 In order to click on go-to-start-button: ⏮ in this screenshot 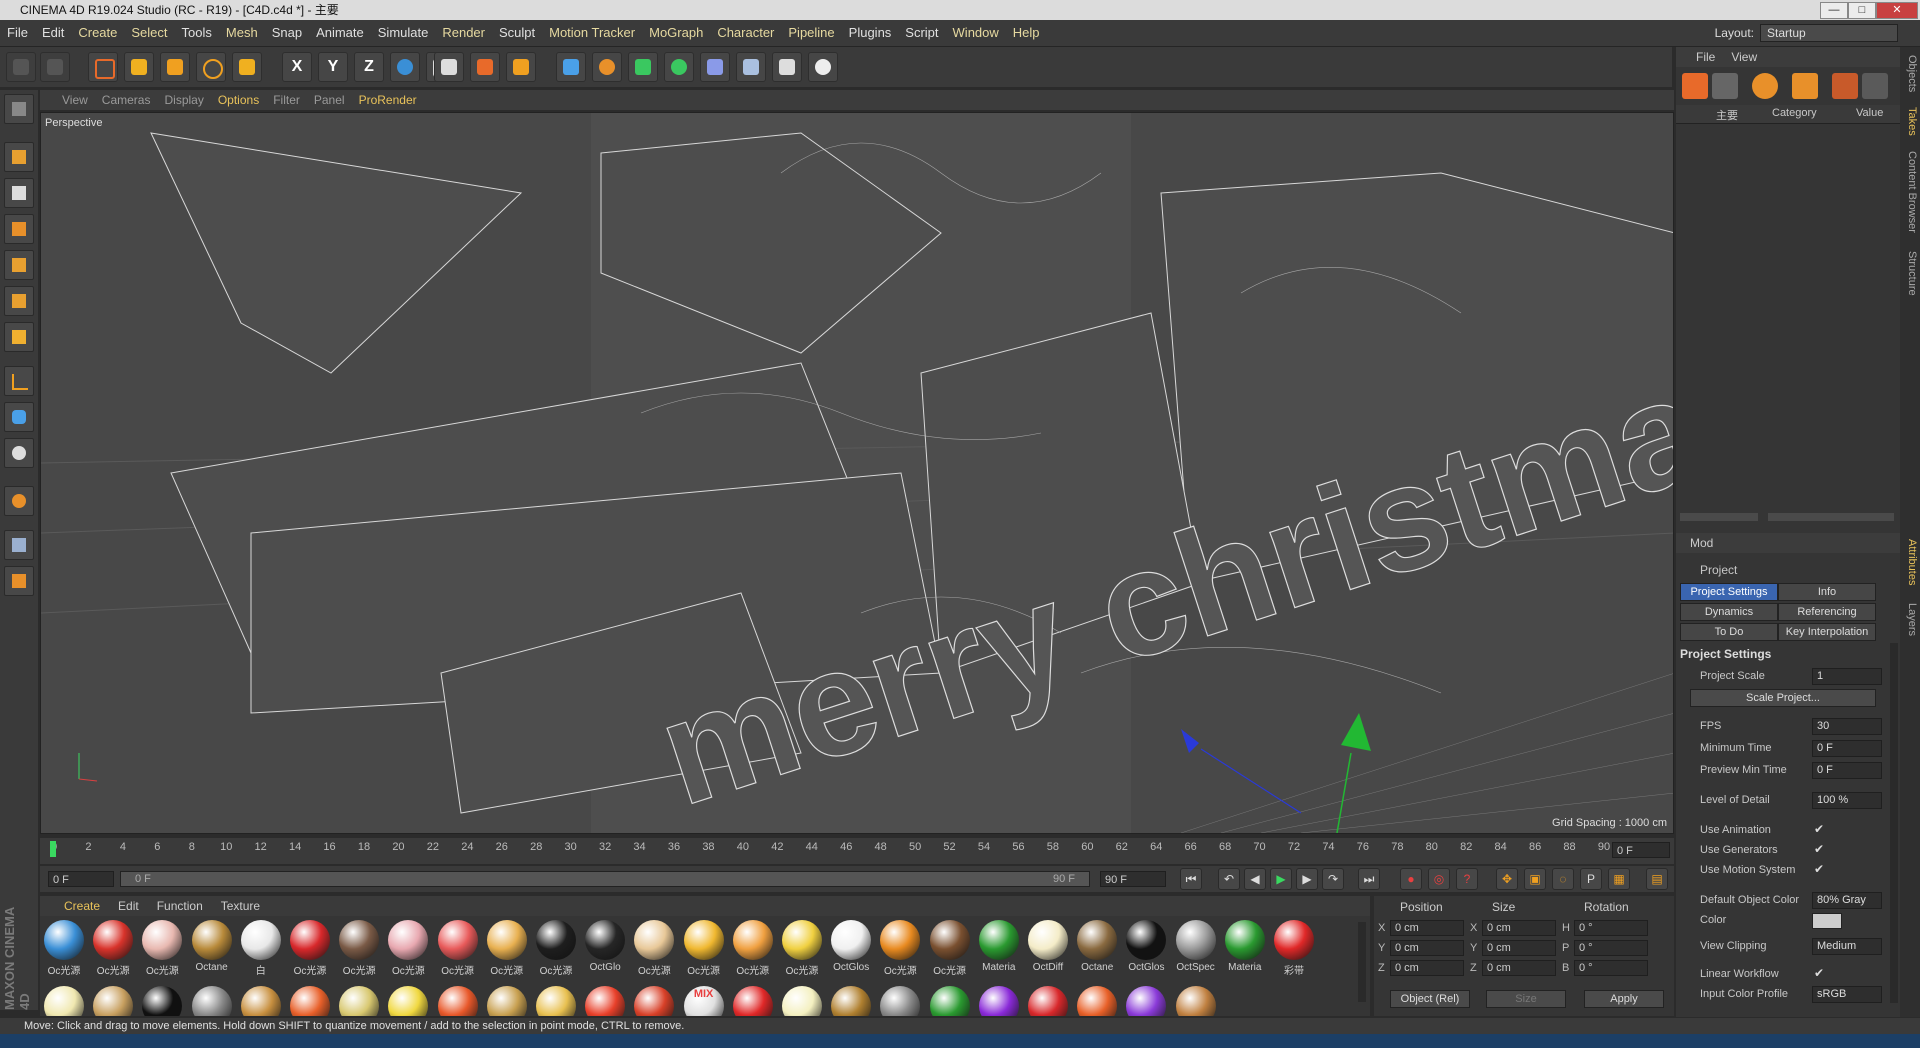, I will do `click(1191, 879)`.